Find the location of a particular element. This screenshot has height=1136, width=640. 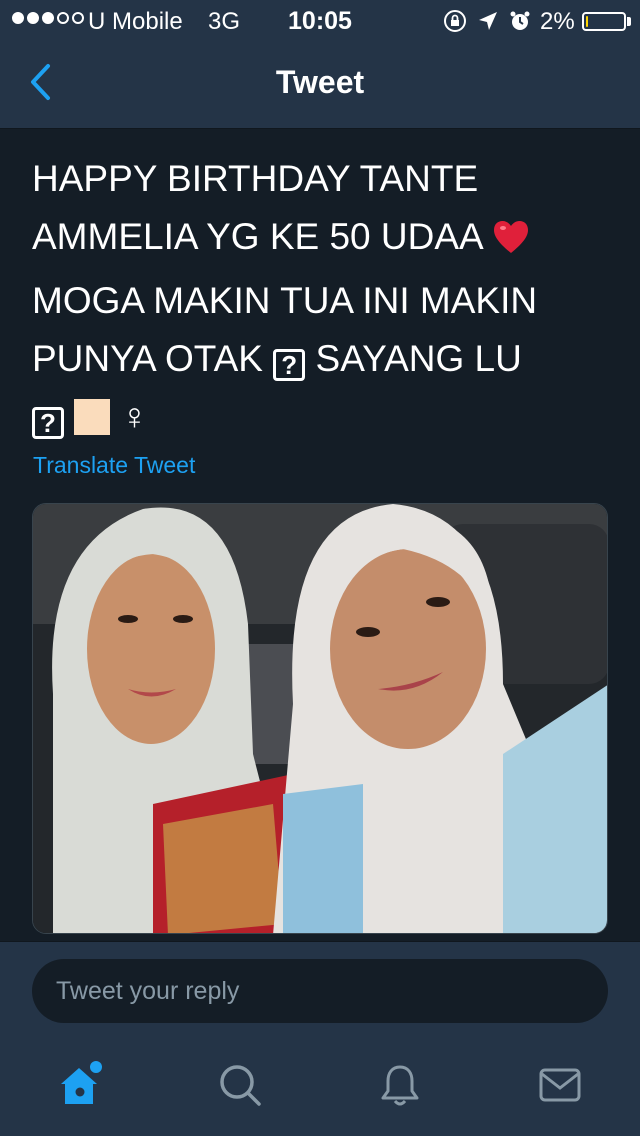

search-icon is located at coordinates (240, 1087).